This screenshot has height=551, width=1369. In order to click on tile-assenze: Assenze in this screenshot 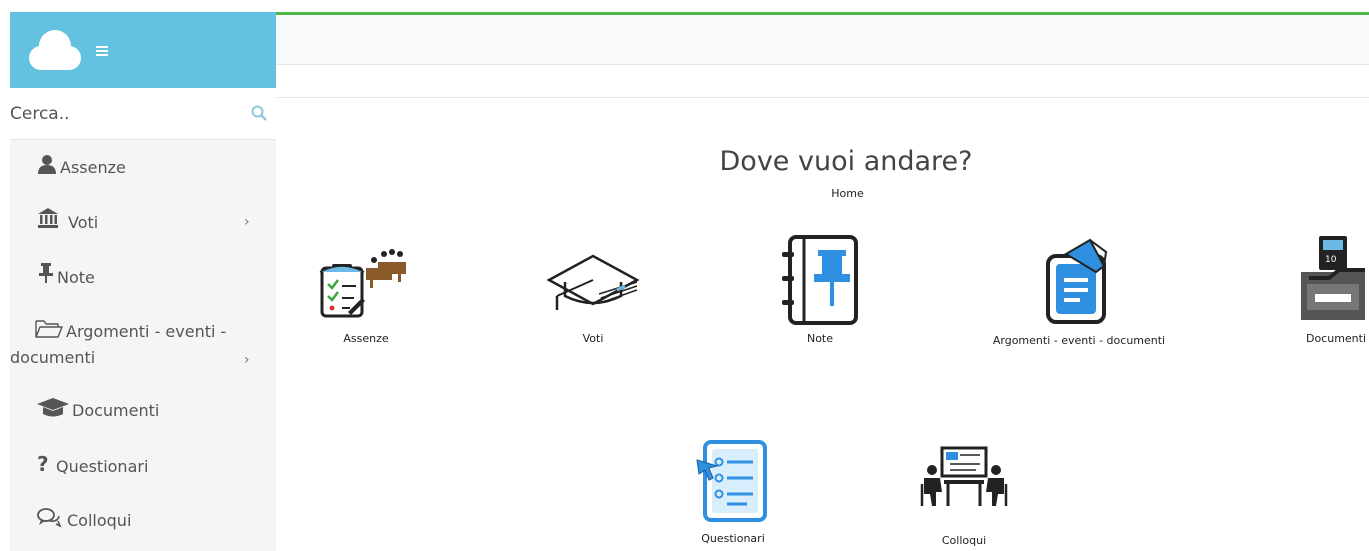, I will do `click(366, 296)`.